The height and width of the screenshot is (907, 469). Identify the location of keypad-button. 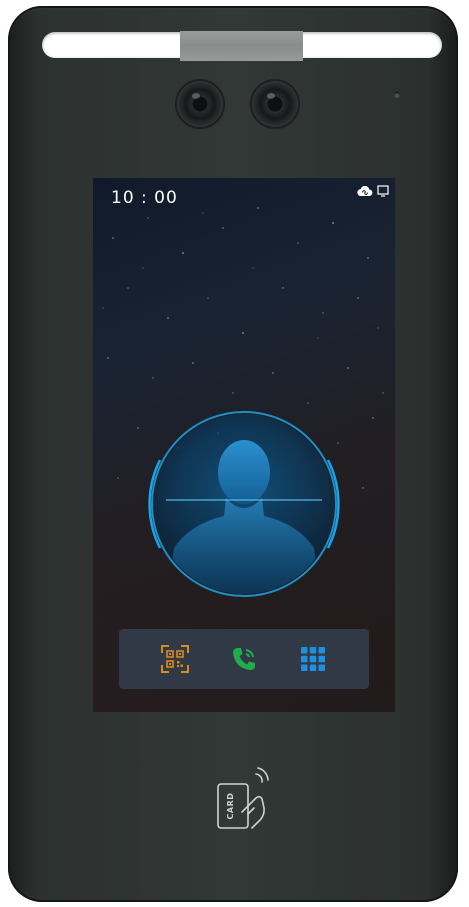
(313, 659).